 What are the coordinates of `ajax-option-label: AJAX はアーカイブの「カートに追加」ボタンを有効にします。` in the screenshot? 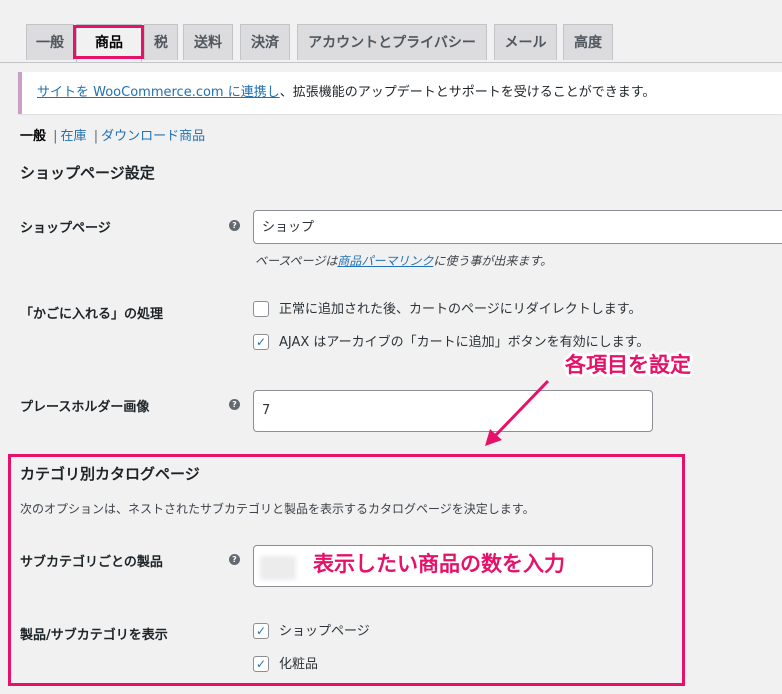 It's located at (464, 342).